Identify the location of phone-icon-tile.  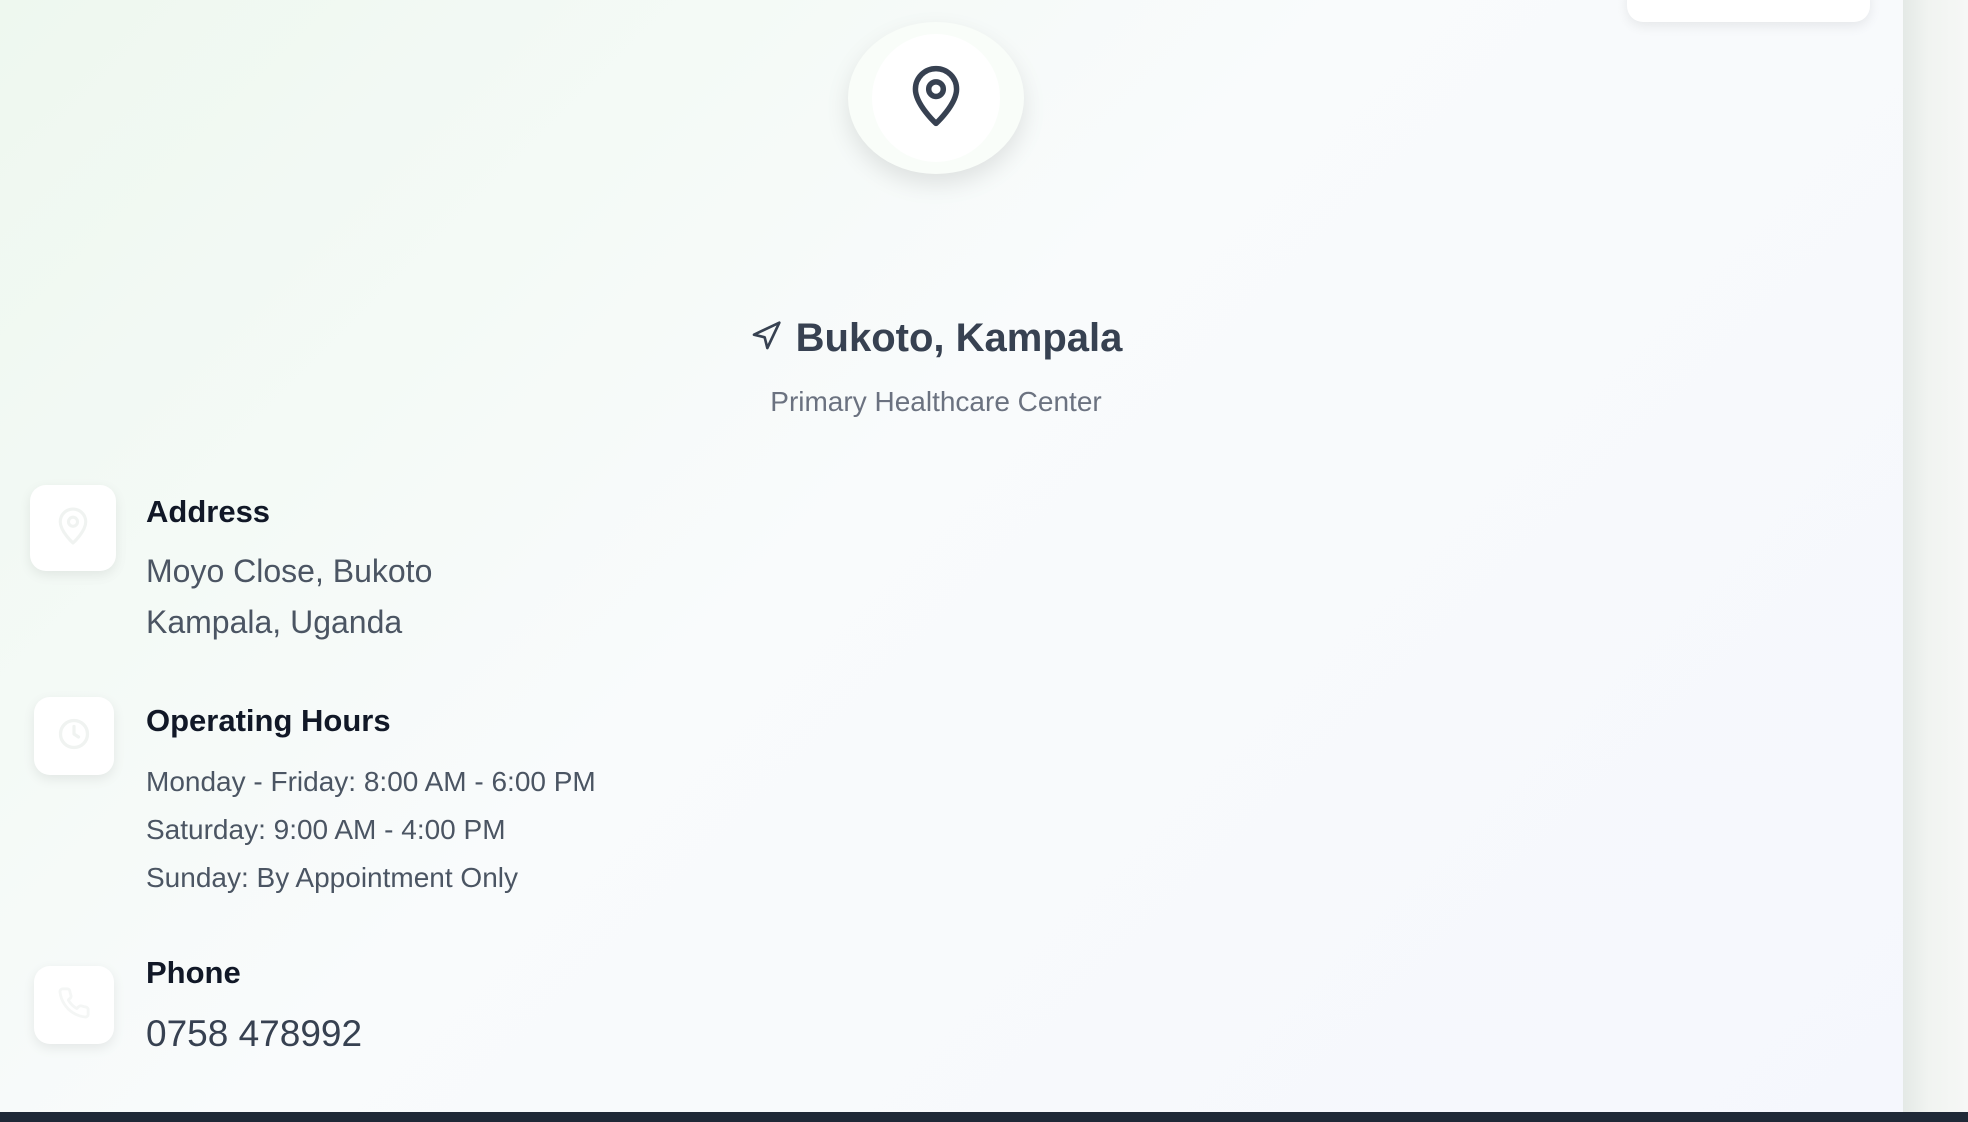
(74, 1005).